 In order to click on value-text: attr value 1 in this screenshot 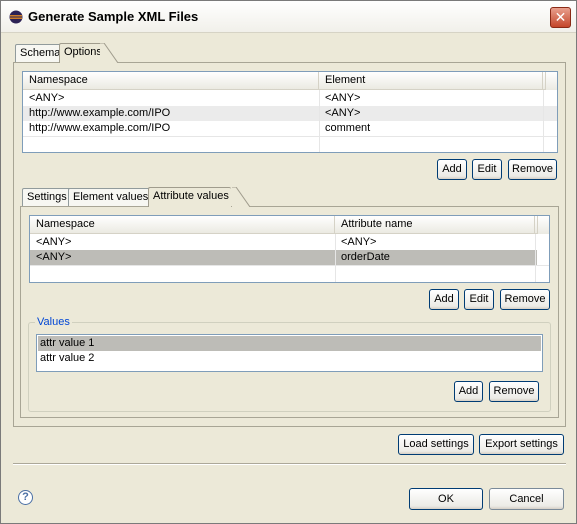, I will do `click(67, 343)`.